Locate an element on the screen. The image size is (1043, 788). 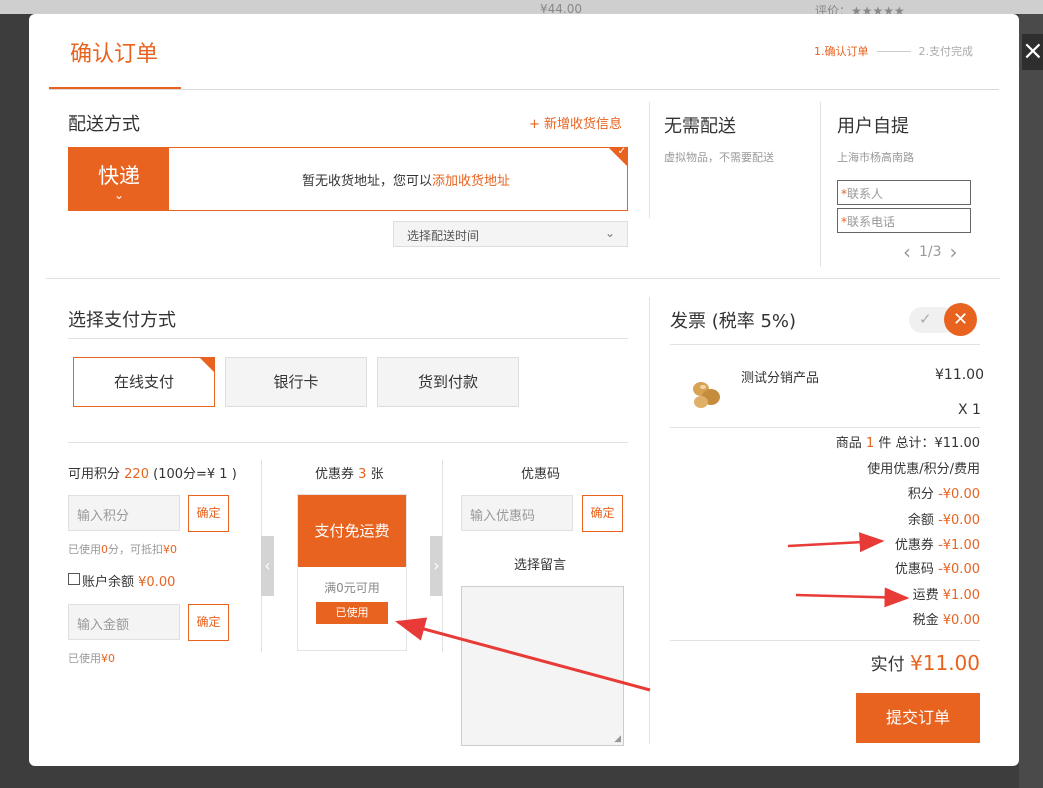
self-pickup-title: 用户自提 is located at coordinates (873, 125).